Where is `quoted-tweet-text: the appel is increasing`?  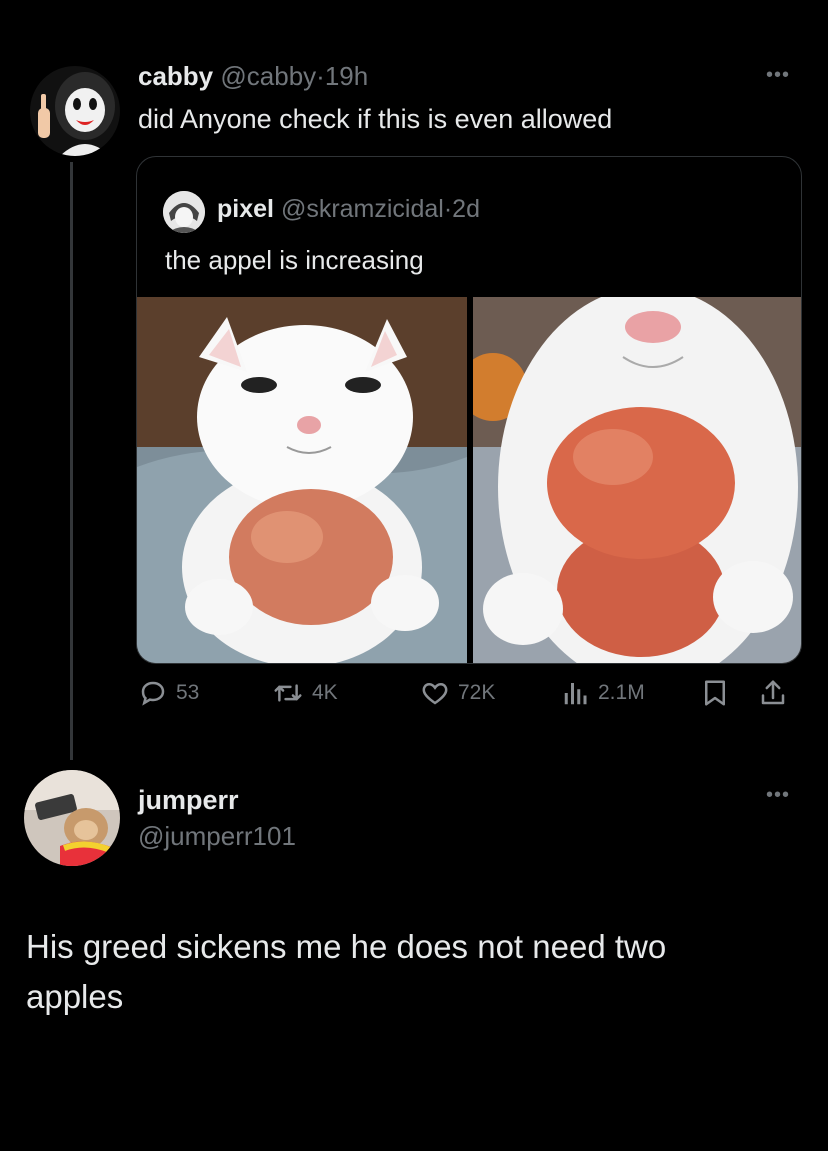 quoted-tweet-text: the appel is increasing is located at coordinates (294, 260).